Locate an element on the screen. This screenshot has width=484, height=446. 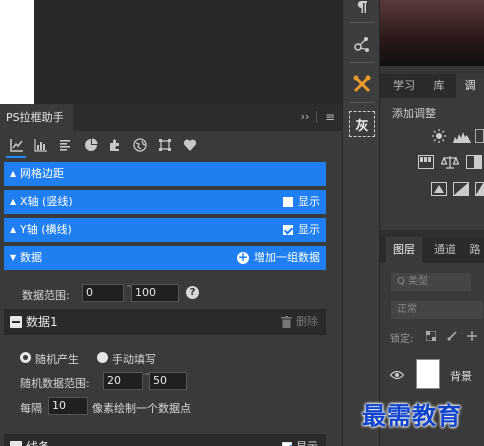
gray-button-label: 灰 is located at coordinates (362, 126).